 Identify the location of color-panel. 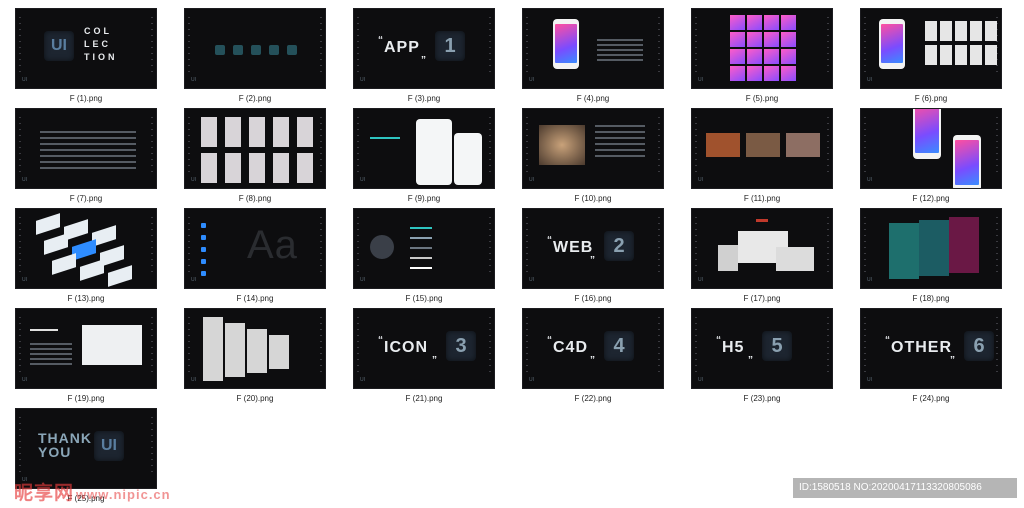
(904, 251).